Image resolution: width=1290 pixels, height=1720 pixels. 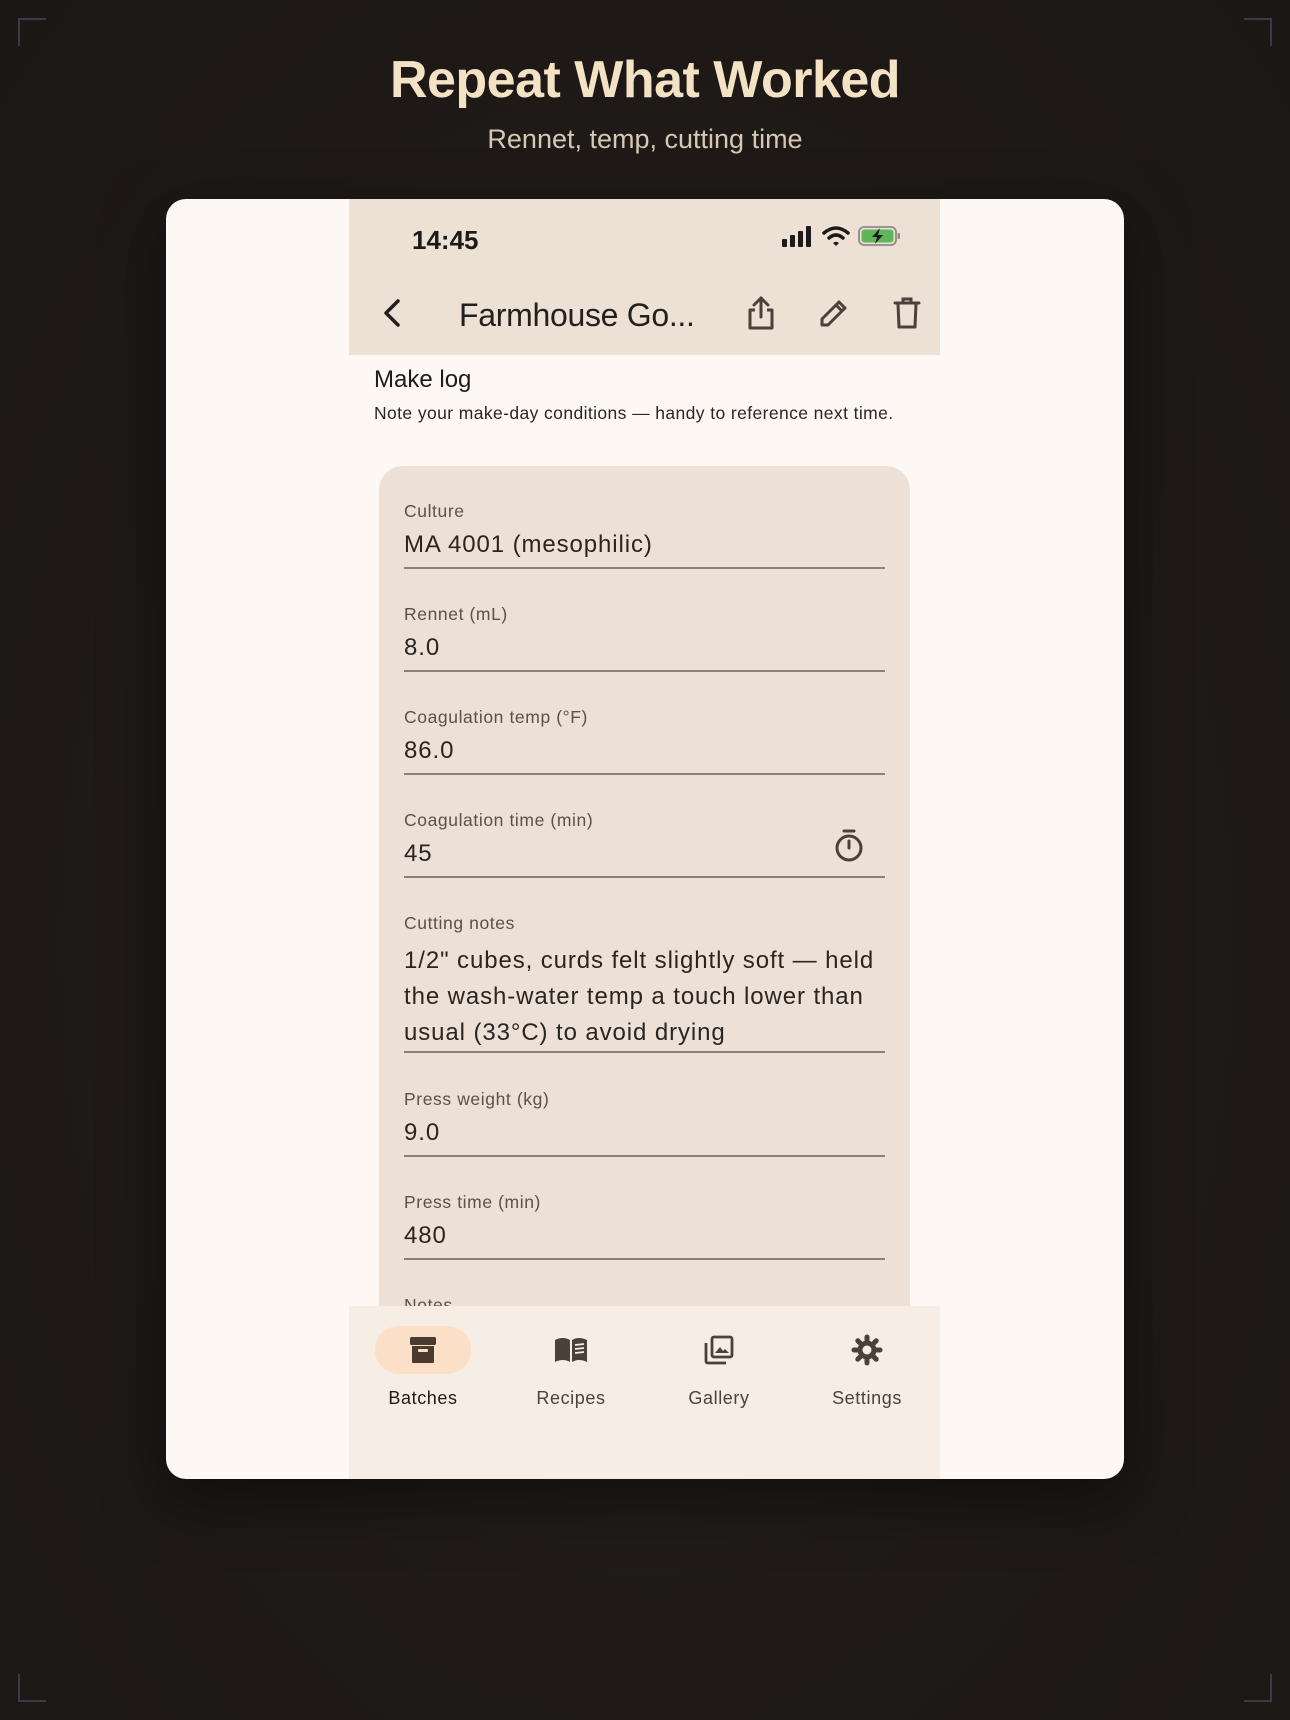 I want to click on rennet-field: Rennet (mL) 8.0, so click(x=644, y=638).